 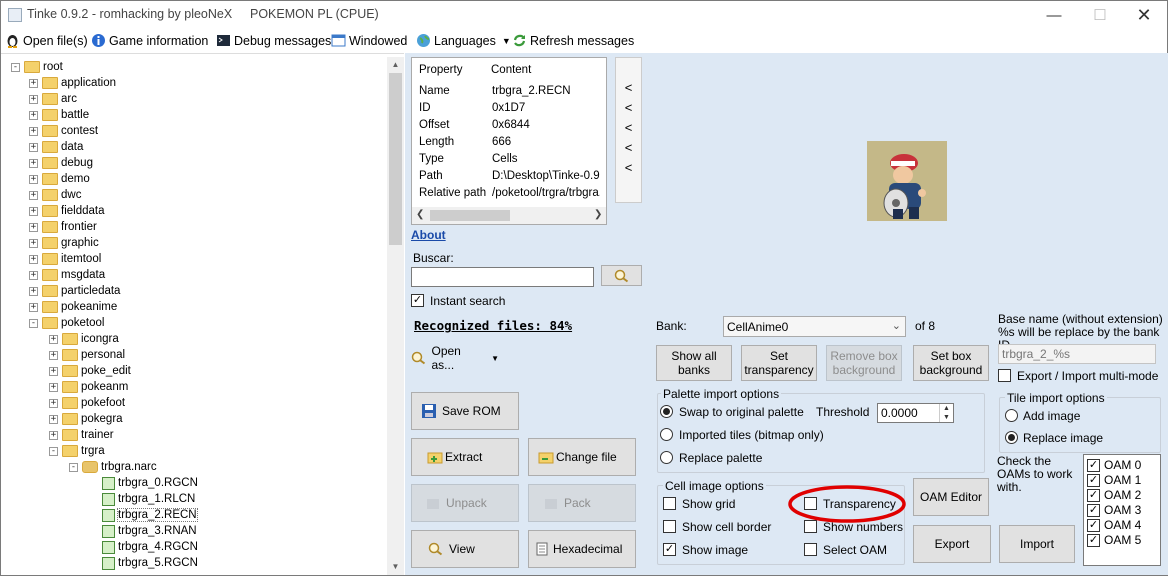 I want to click on close-button: ✕, so click(x=1144, y=15).